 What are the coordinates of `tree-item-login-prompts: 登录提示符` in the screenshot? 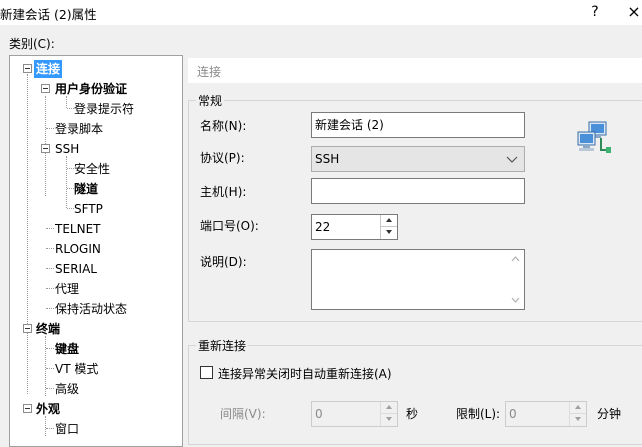 It's located at (104, 109).